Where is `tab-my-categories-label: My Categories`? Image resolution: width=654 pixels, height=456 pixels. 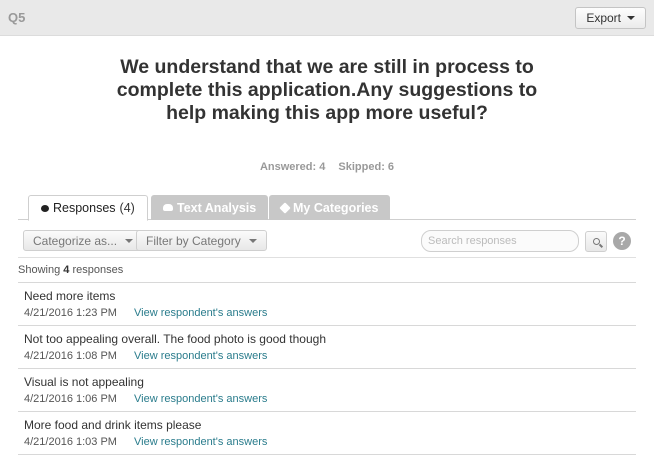
tab-my-categories-label: My Categories is located at coordinates (336, 207).